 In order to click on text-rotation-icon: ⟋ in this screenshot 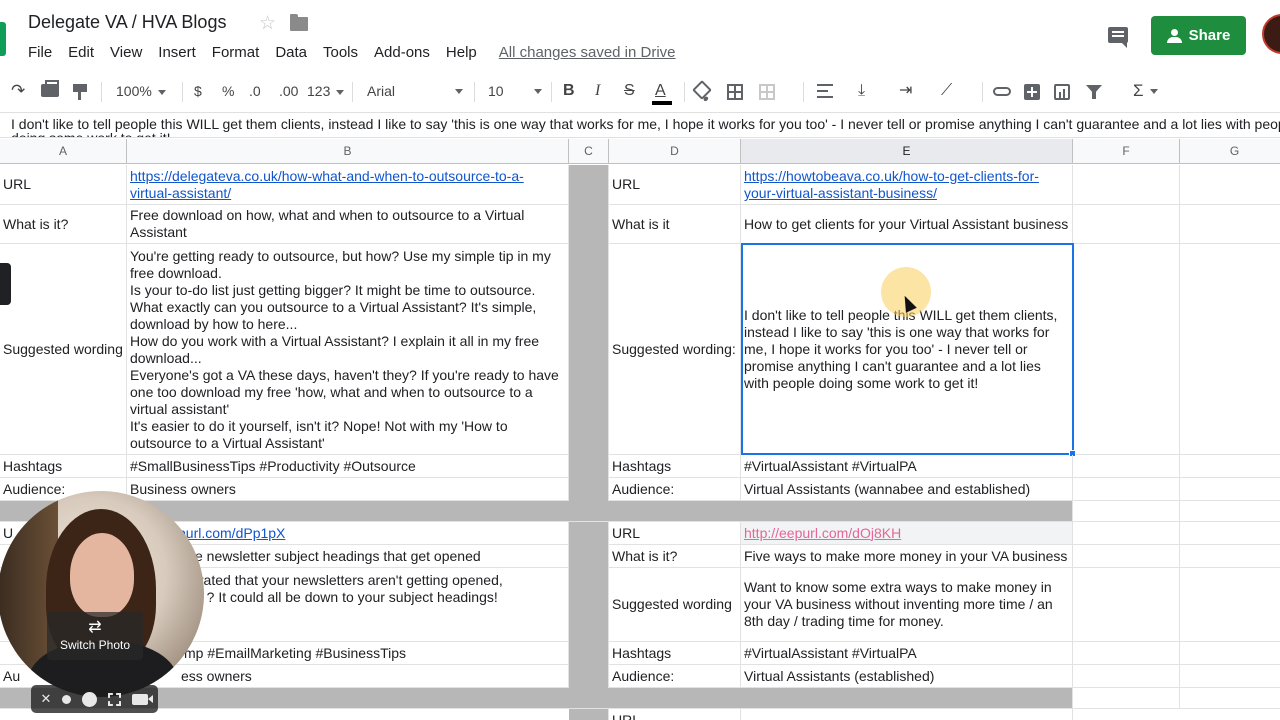, I will do `click(946, 91)`.